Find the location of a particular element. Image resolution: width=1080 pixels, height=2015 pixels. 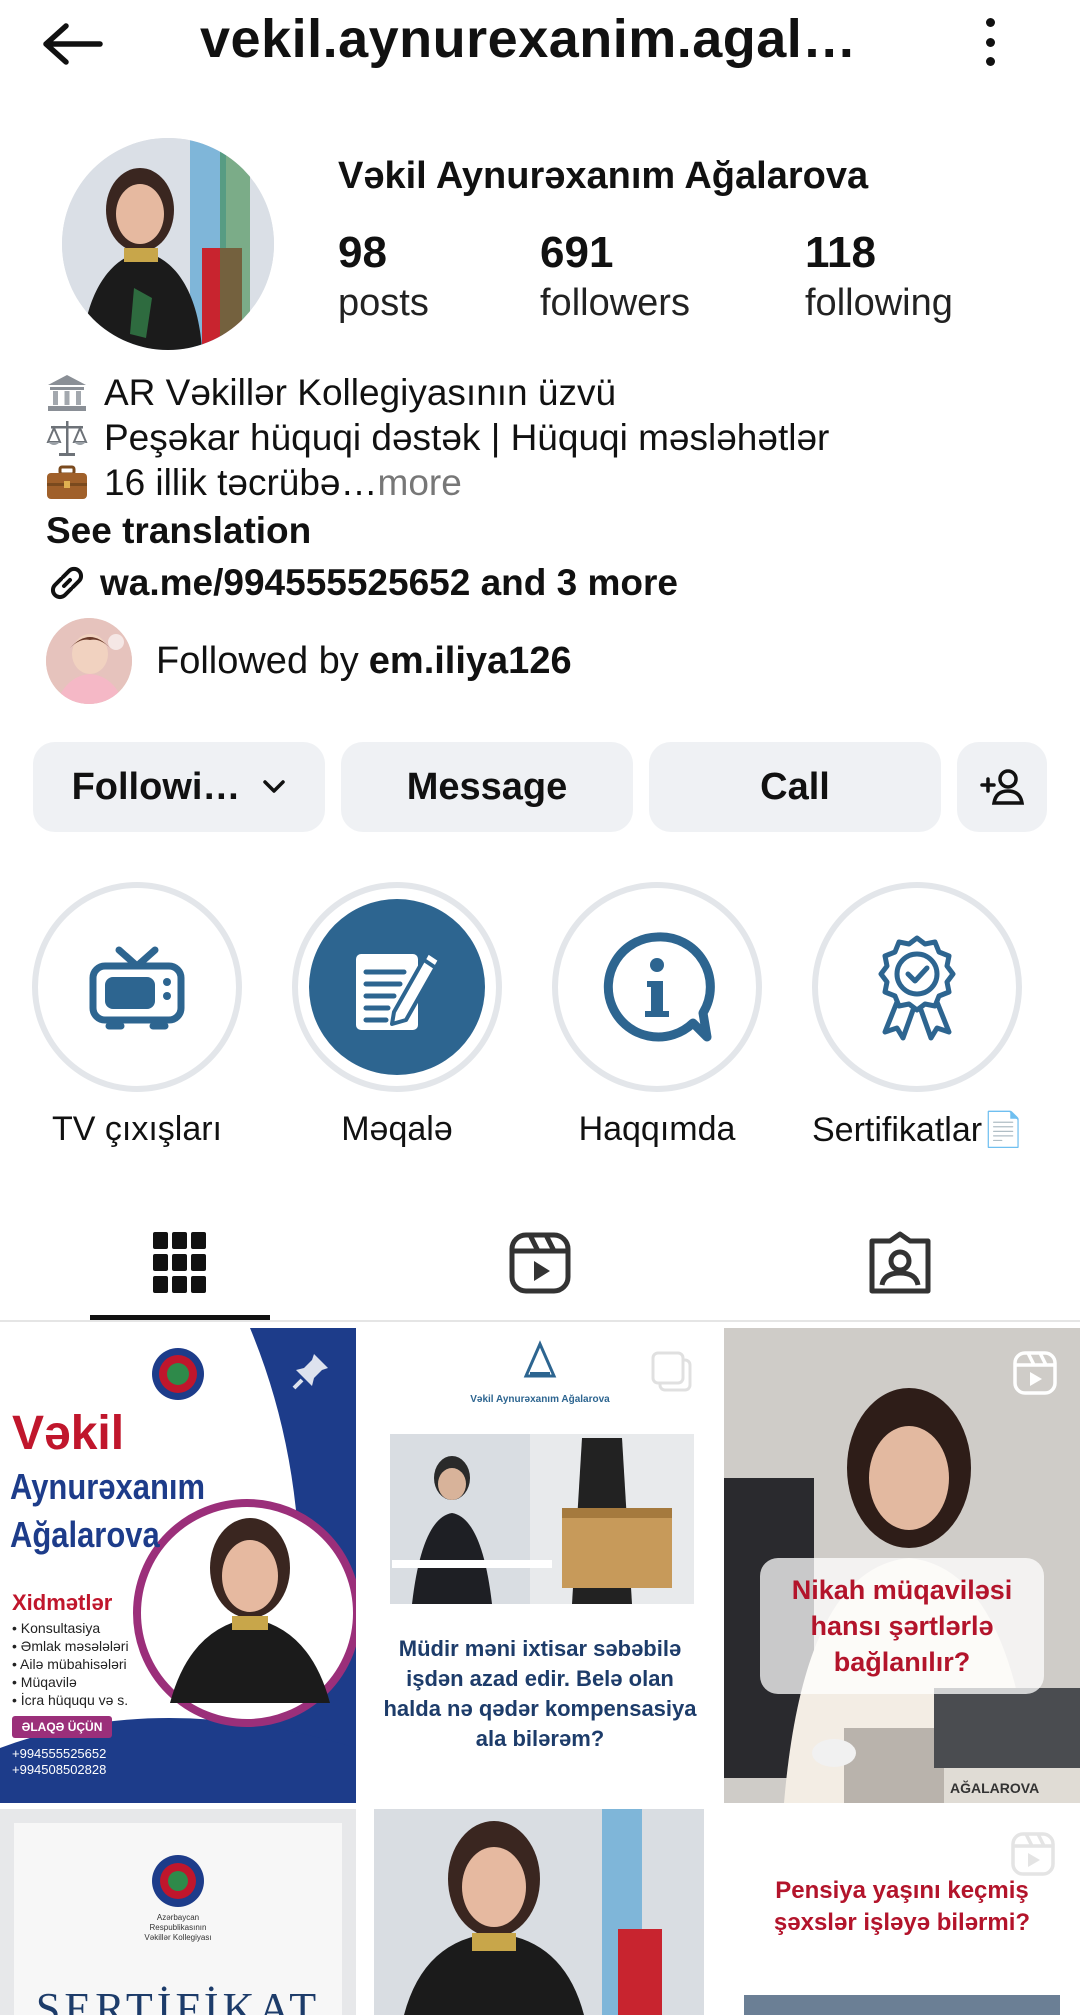

followers-count-label: followers is located at coordinates (615, 303).